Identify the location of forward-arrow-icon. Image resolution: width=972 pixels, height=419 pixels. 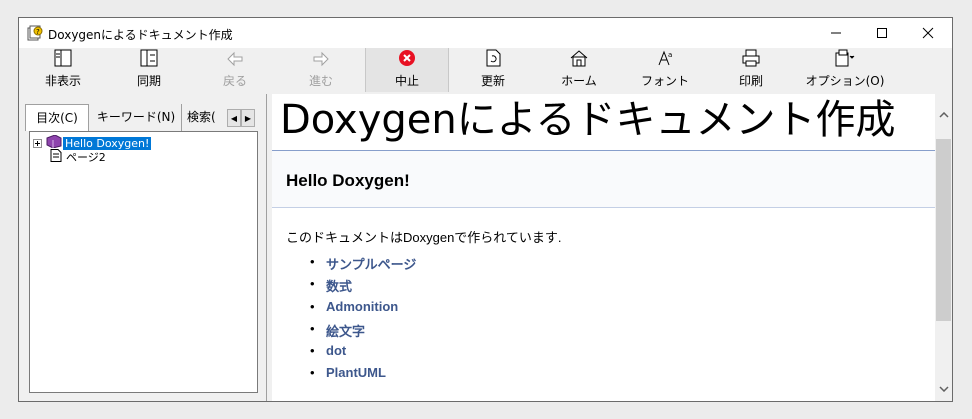
(321, 60).